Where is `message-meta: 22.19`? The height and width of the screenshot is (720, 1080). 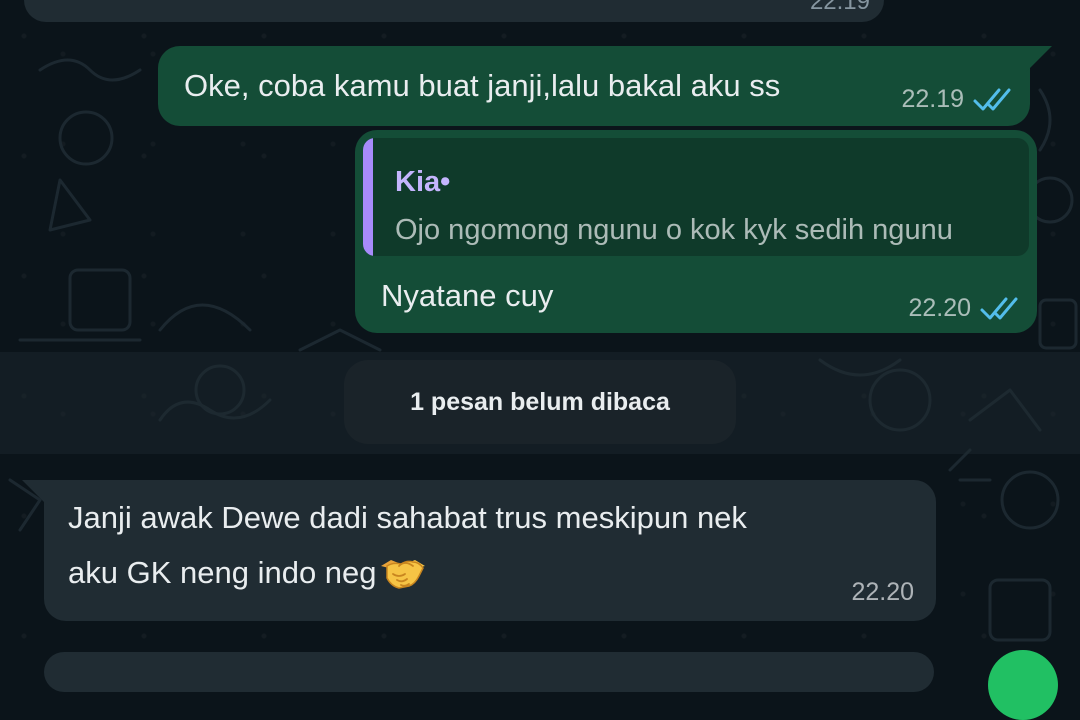
message-meta: 22.19 is located at coordinates (957, 99).